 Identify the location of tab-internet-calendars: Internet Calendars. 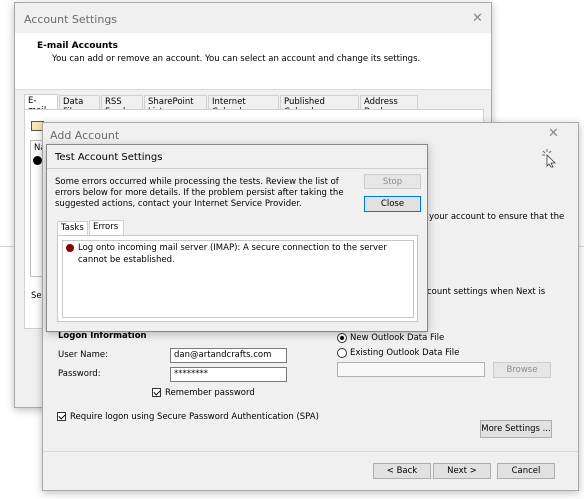
(243, 106).